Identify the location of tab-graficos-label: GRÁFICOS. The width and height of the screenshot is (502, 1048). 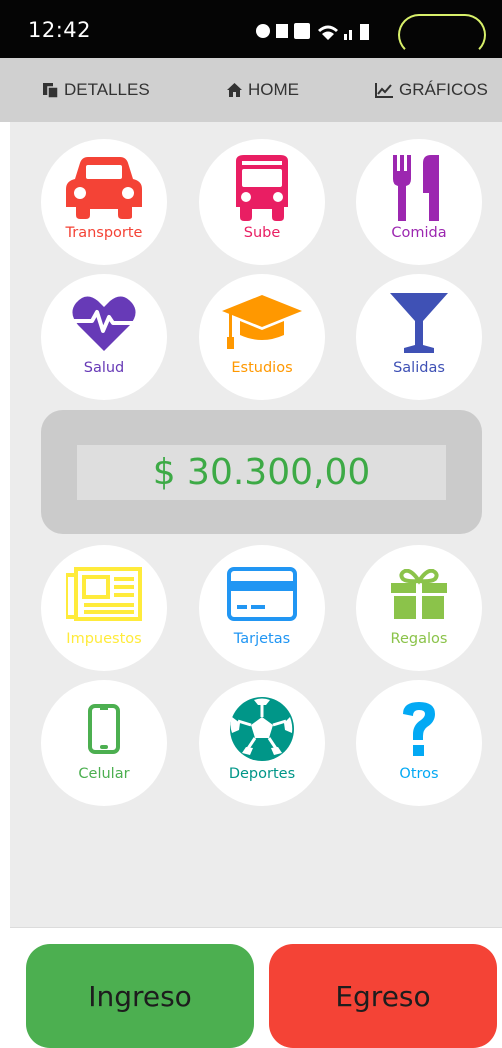
(443, 89).